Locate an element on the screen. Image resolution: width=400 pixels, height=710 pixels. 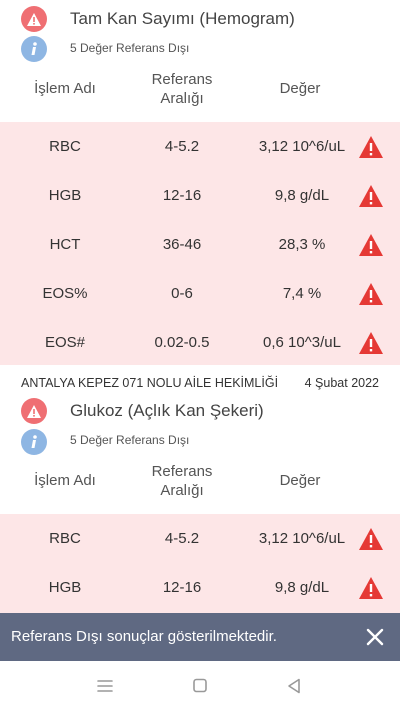
section2-title: Glukoz (Açlık Kan Şekeri) is located at coordinates (167, 410).